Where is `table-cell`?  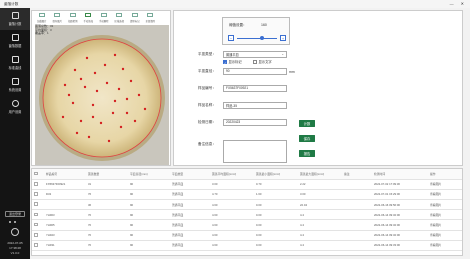 table-cell is located at coordinates (357, 225).